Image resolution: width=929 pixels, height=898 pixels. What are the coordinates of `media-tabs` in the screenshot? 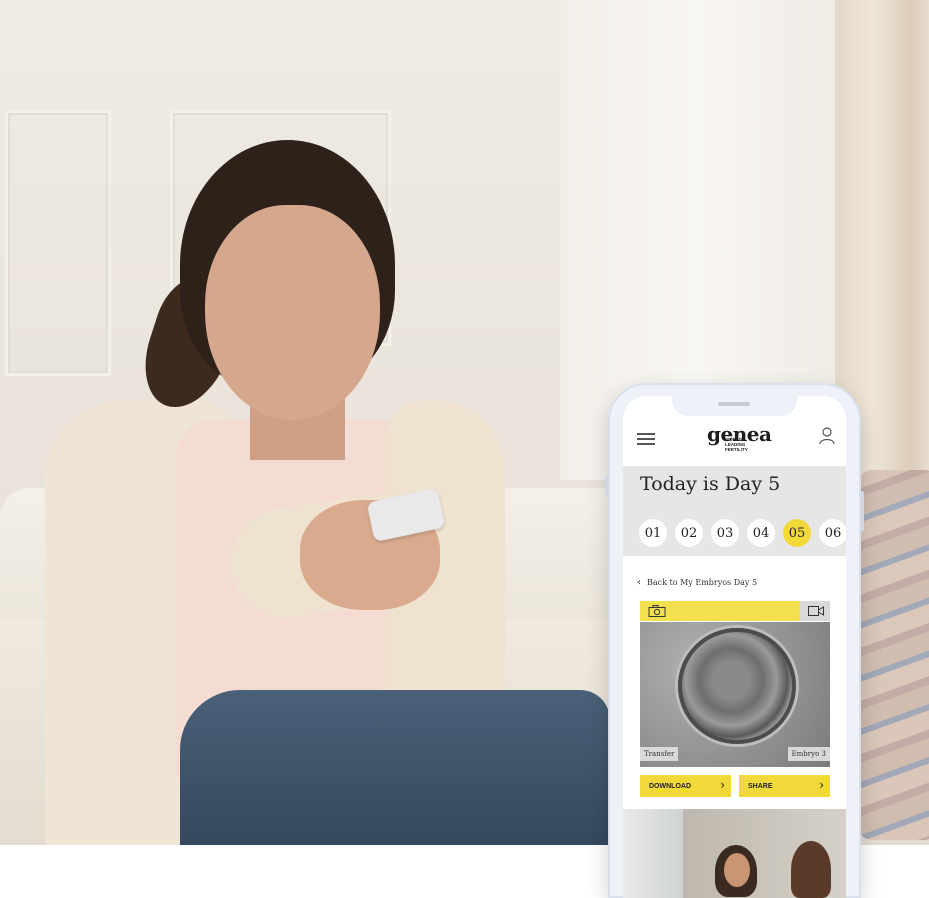 It's located at (735, 611).